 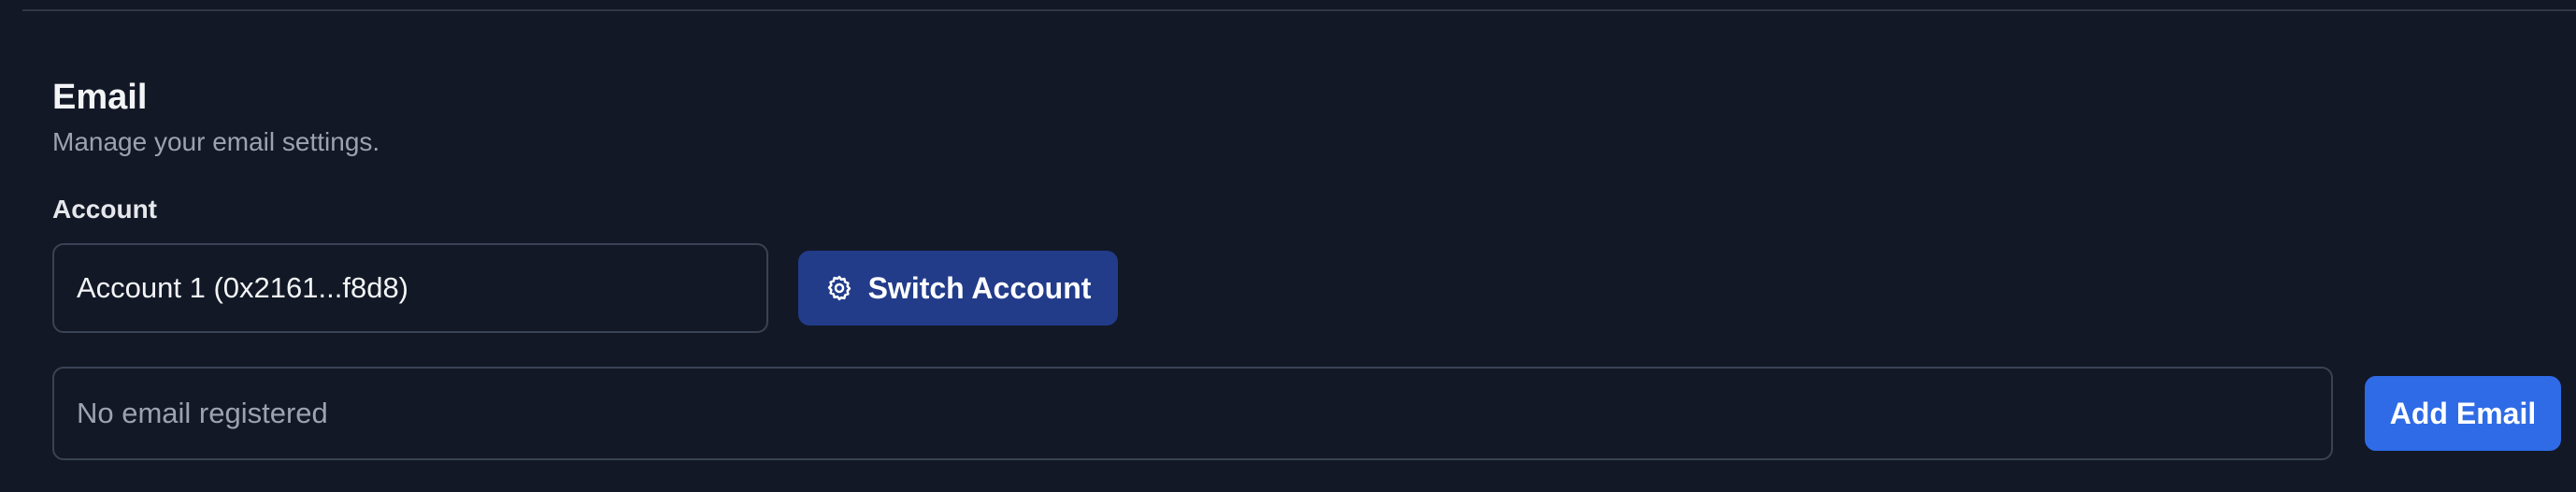 I want to click on gear-icon, so click(x=839, y=288).